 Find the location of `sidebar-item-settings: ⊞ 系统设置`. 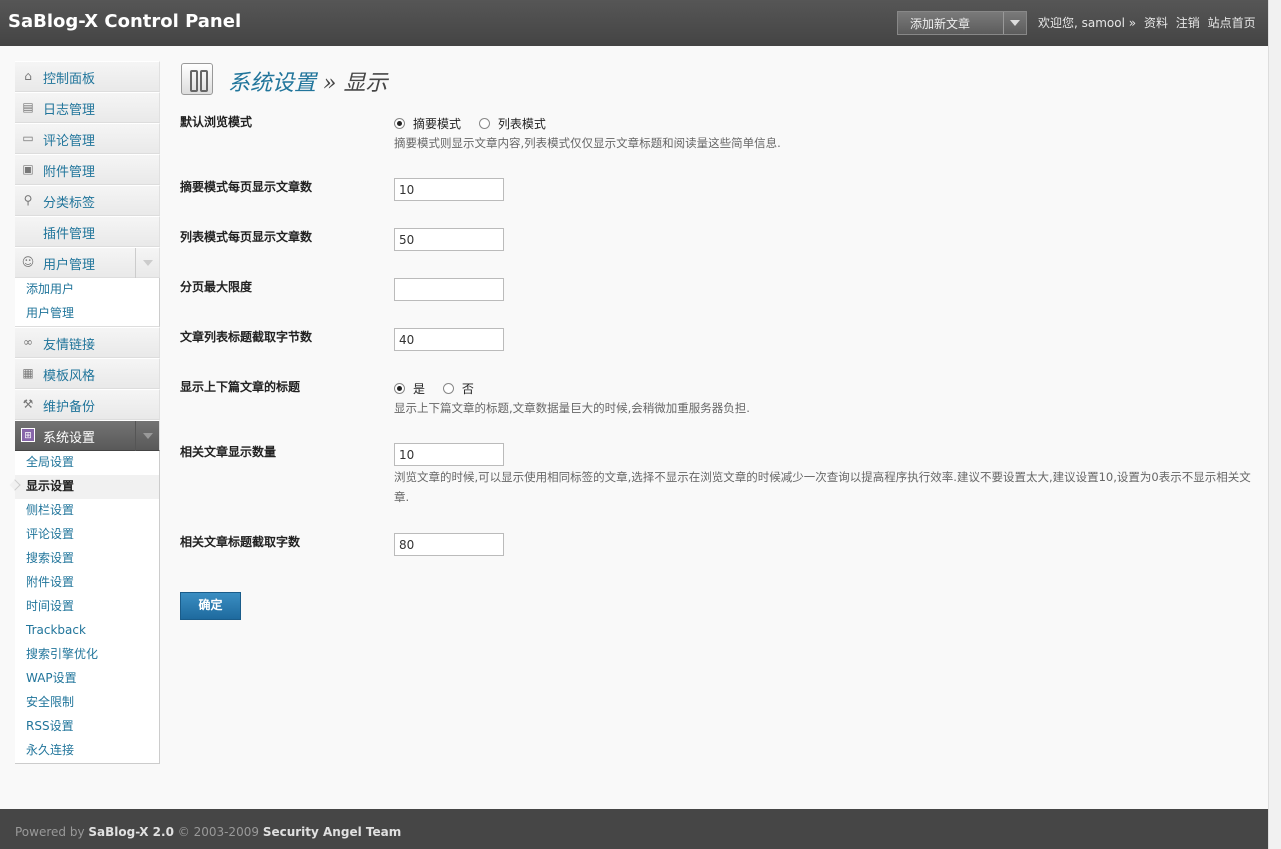

sidebar-item-settings: ⊞ 系统设置 is located at coordinates (87, 435).